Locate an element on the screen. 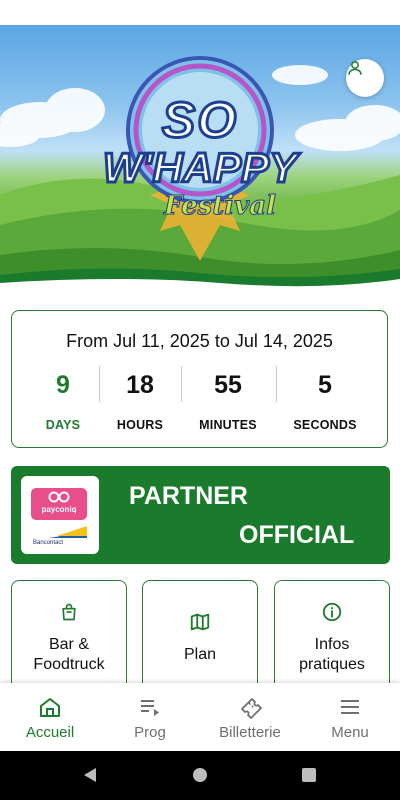 This screenshot has height=805, width=400. nav-label: Menu is located at coordinates (350, 732).